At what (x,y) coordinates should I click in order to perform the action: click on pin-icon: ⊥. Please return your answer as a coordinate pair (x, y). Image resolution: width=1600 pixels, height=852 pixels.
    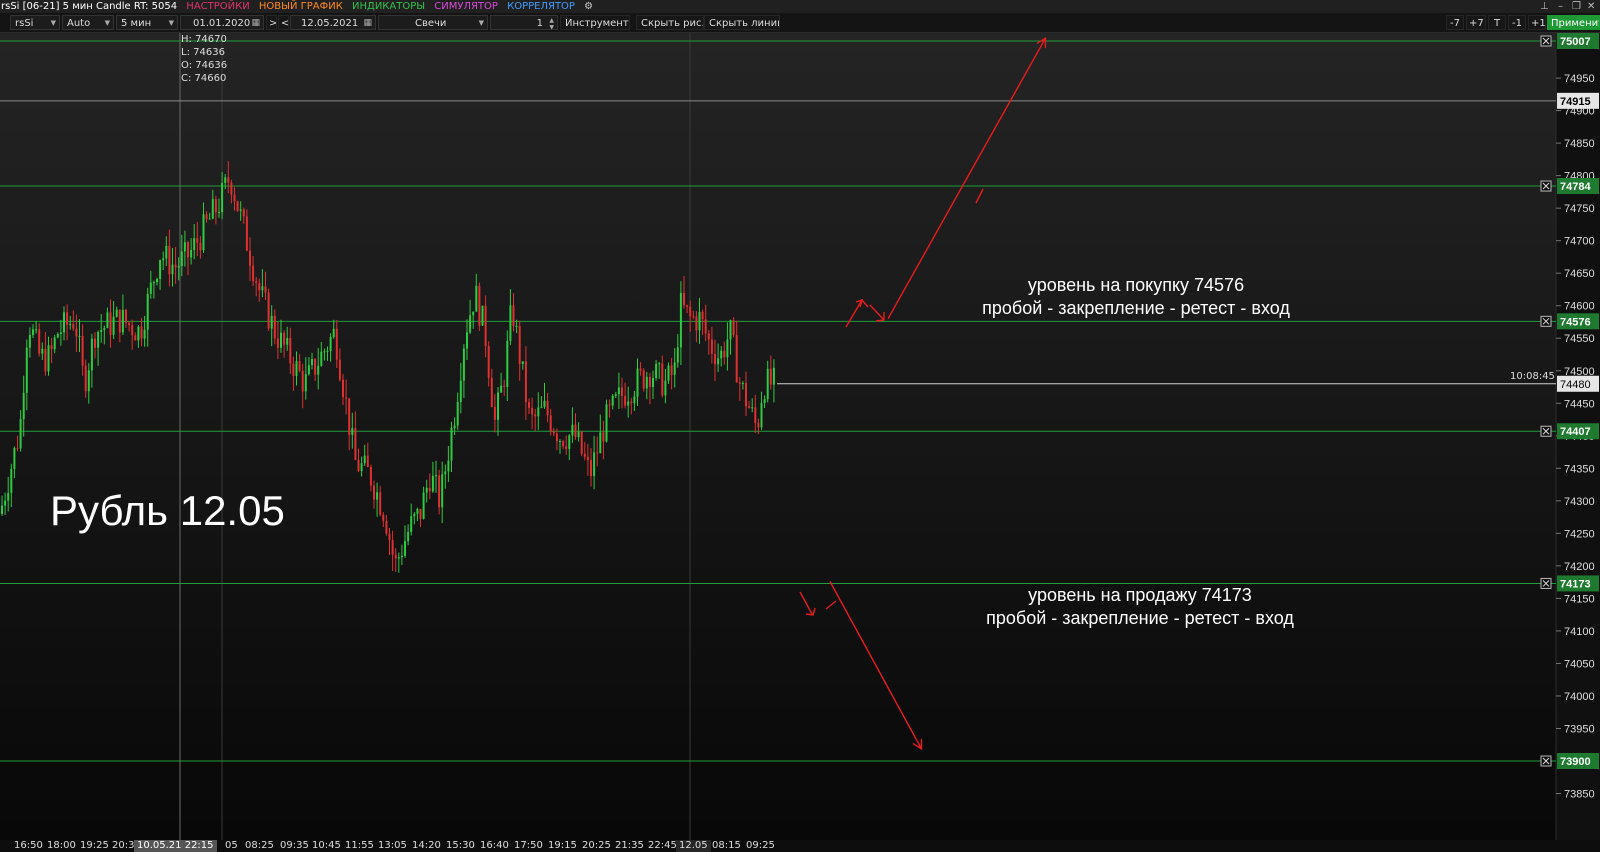
    Looking at the image, I should click on (1544, 6).